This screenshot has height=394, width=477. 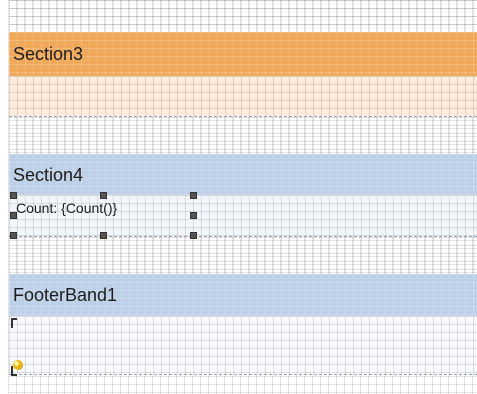 What do you see at coordinates (243, 54) in the screenshot?
I see `section3-band-header: Section3` at bounding box center [243, 54].